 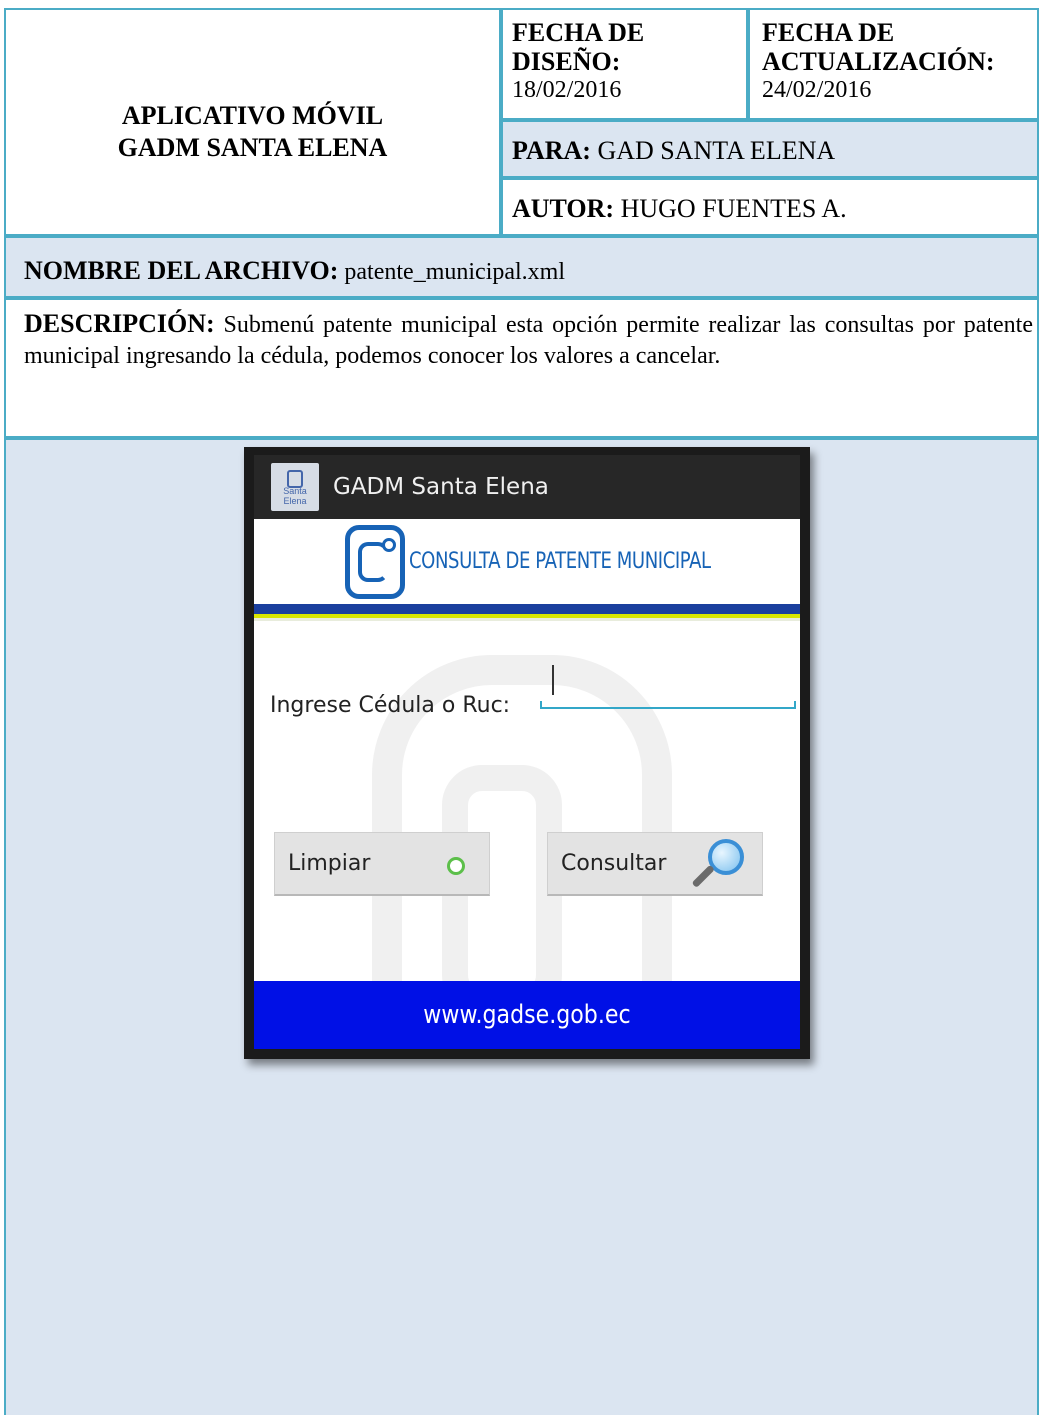 What do you see at coordinates (668, 687) in the screenshot?
I see `cedula-input` at bounding box center [668, 687].